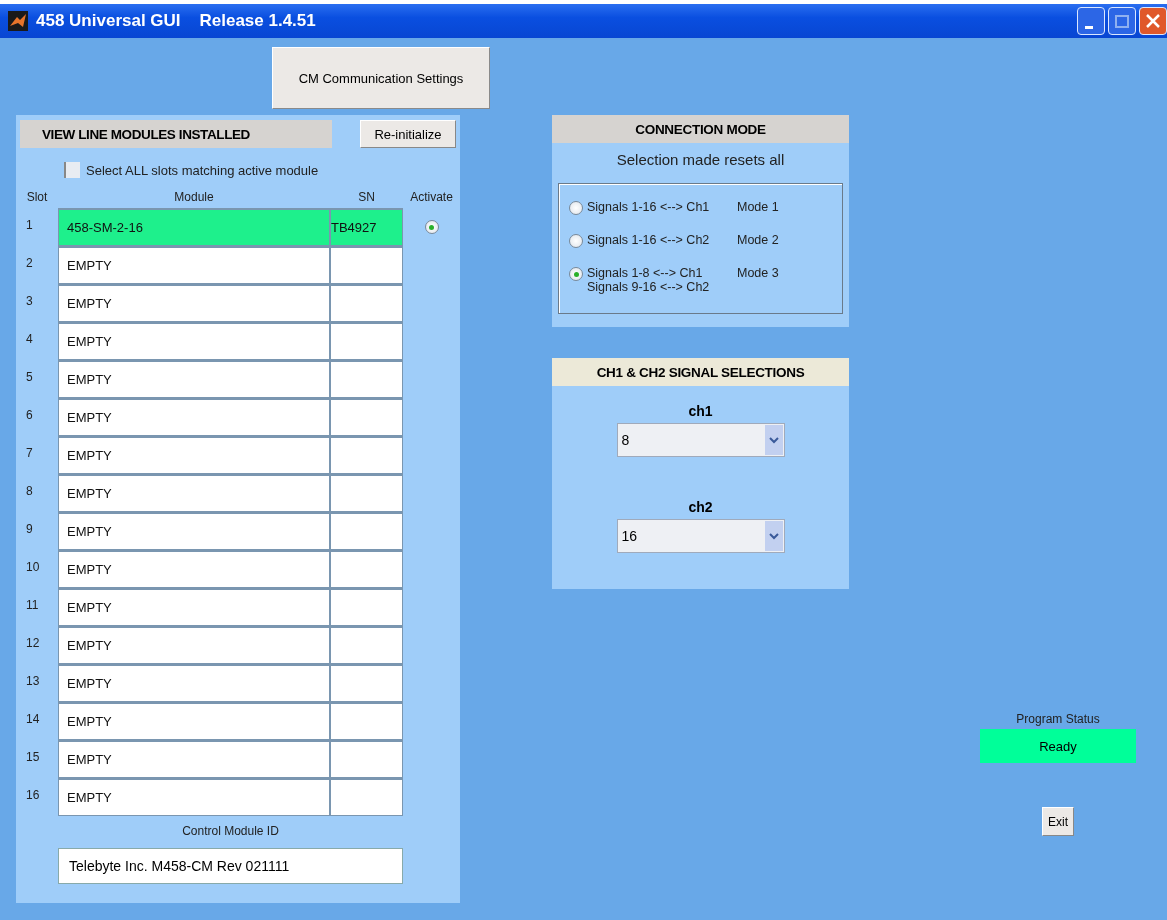  What do you see at coordinates (649, 207) in the screenshot?
I see `mode-option-label: Signals 1-16 <--> Ch1` at bounding box center [649, 207].